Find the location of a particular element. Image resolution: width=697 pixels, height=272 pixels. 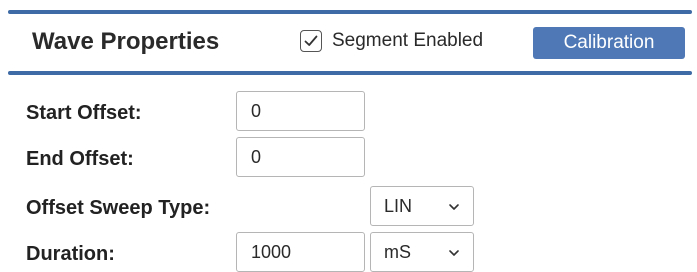

segment-enabled-checkbox is located at coordinates (311, 41).